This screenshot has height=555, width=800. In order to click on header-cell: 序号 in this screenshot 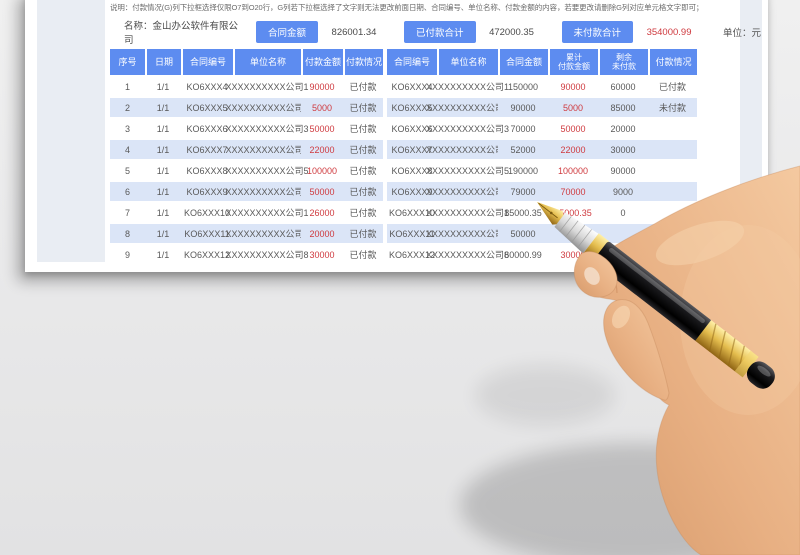, I will do `click(127, 62)`.